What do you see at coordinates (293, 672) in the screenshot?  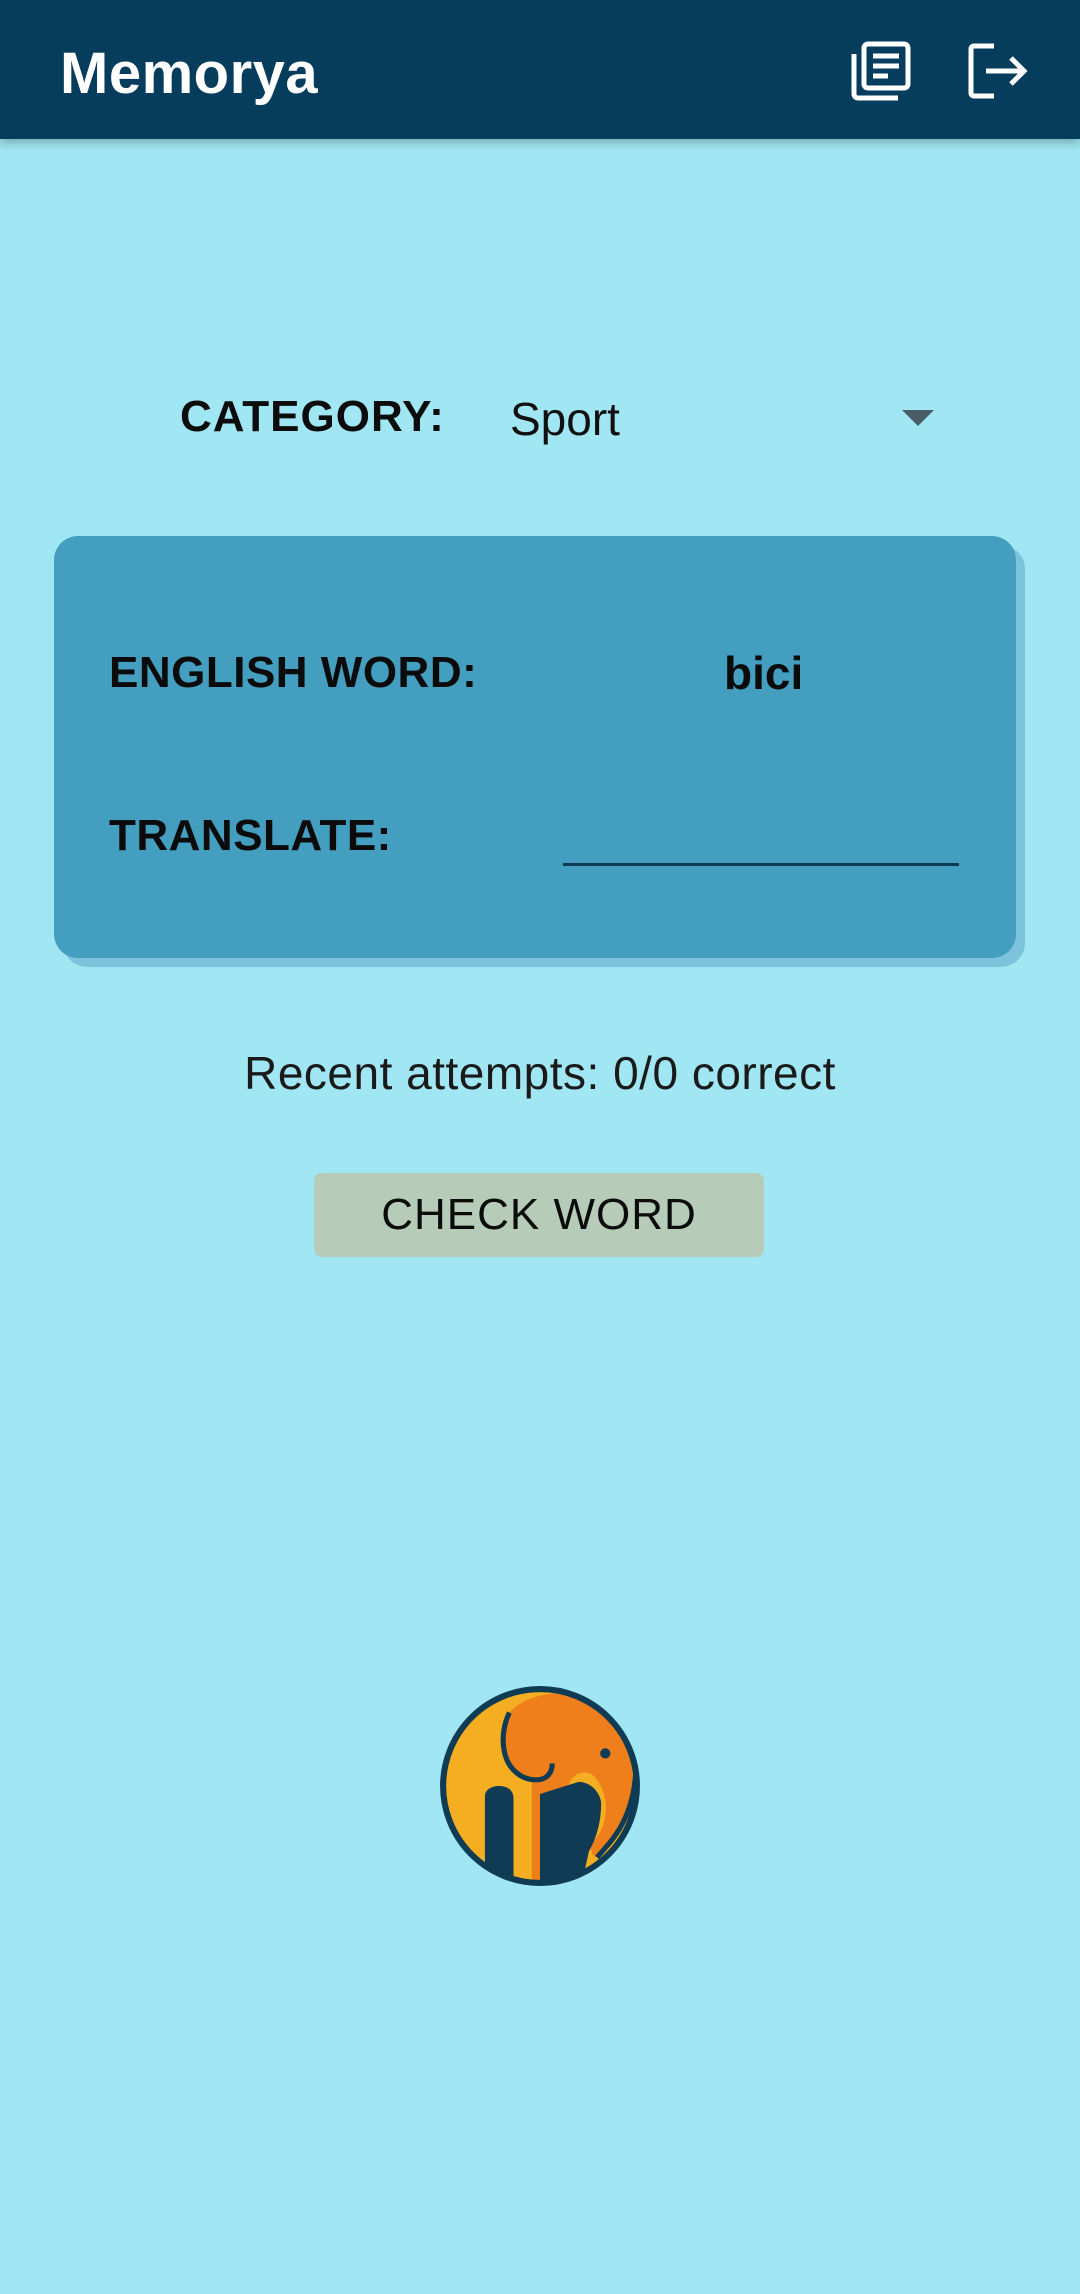 I see `english-word-label: ENGLISH WORD:` at bounding box center [293, 672].